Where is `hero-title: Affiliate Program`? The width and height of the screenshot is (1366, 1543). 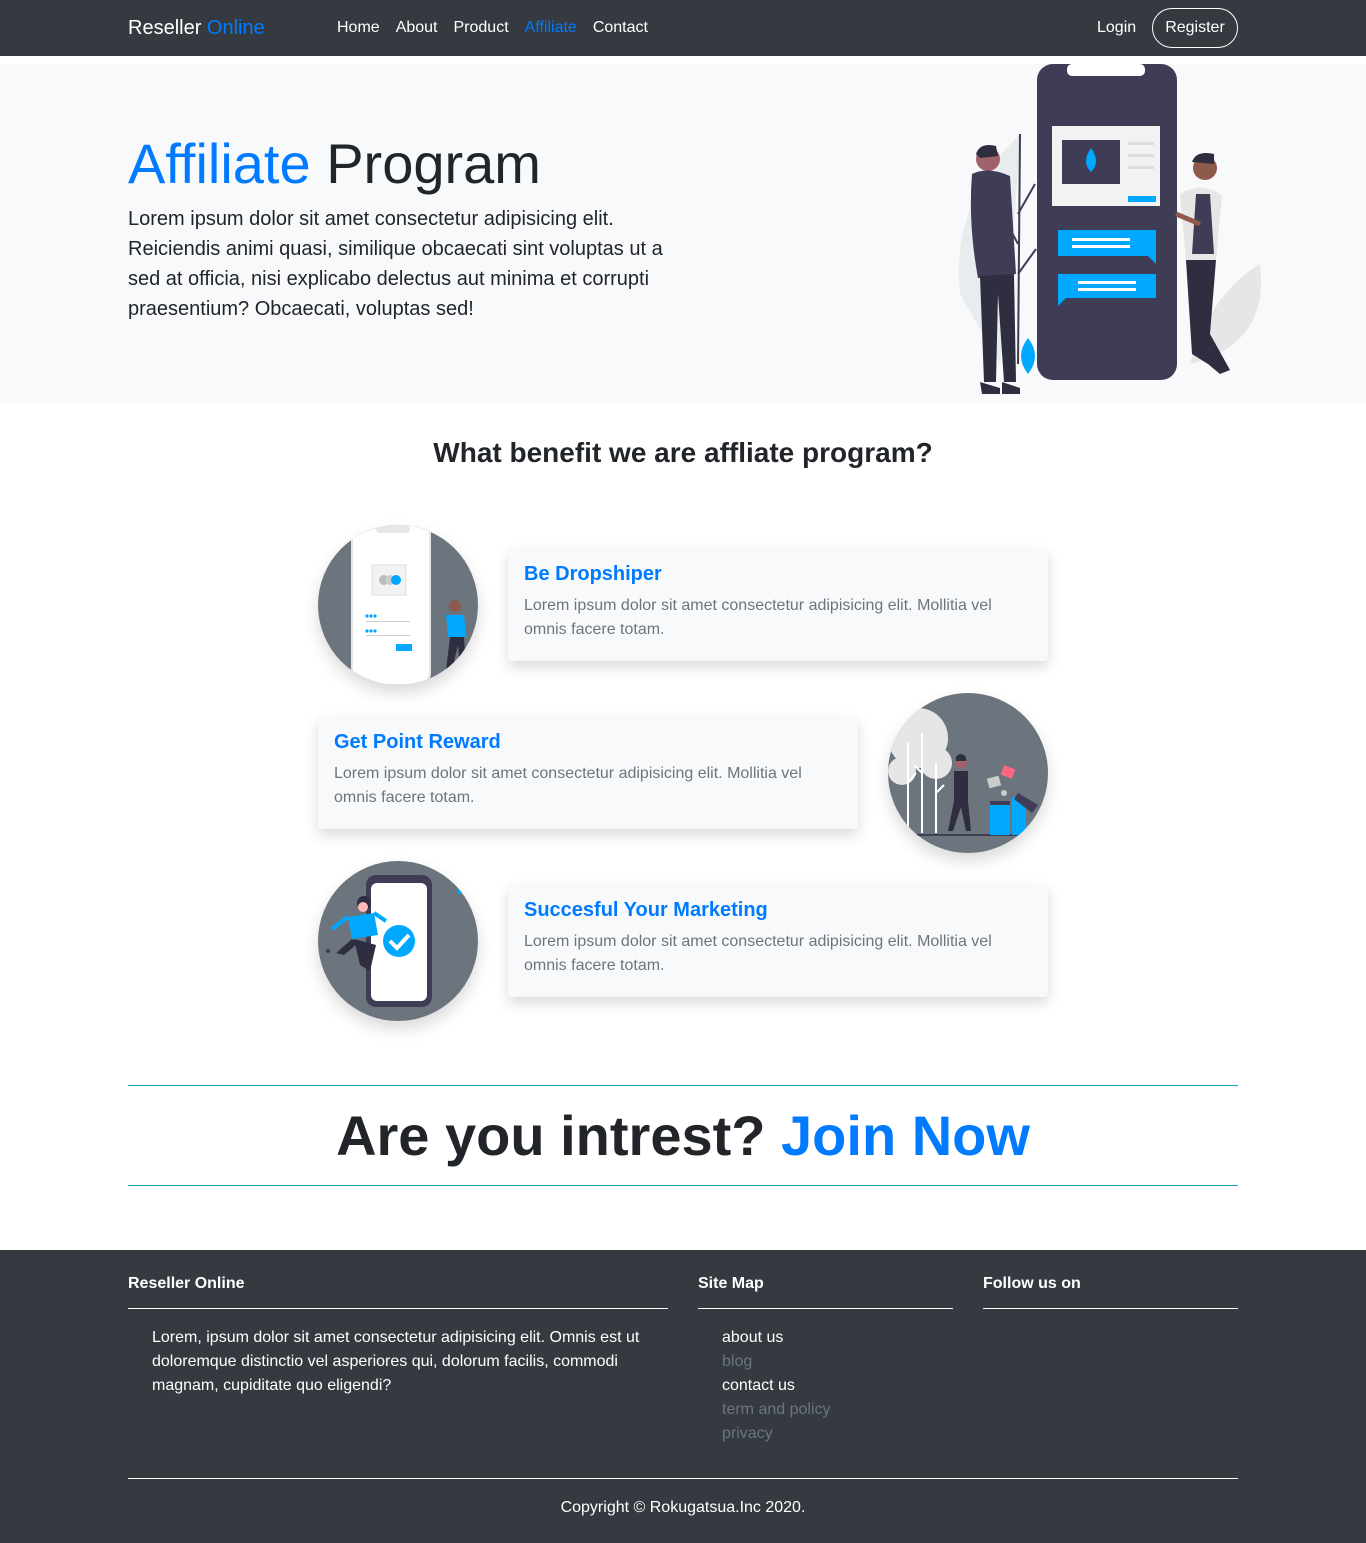 hero-title: Affiliate Program is located at coordinates (334, 164).